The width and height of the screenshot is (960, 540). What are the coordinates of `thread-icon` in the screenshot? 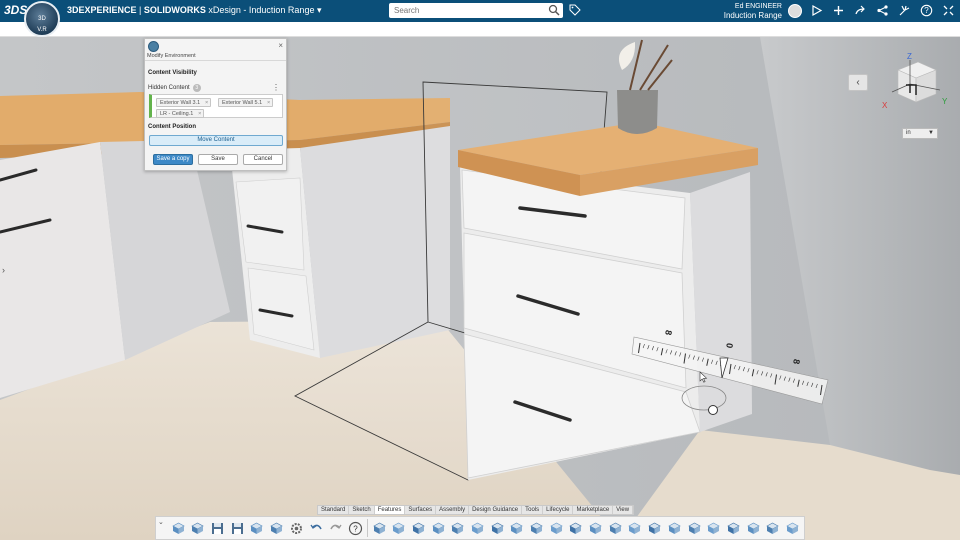 It's located at (635, 528).